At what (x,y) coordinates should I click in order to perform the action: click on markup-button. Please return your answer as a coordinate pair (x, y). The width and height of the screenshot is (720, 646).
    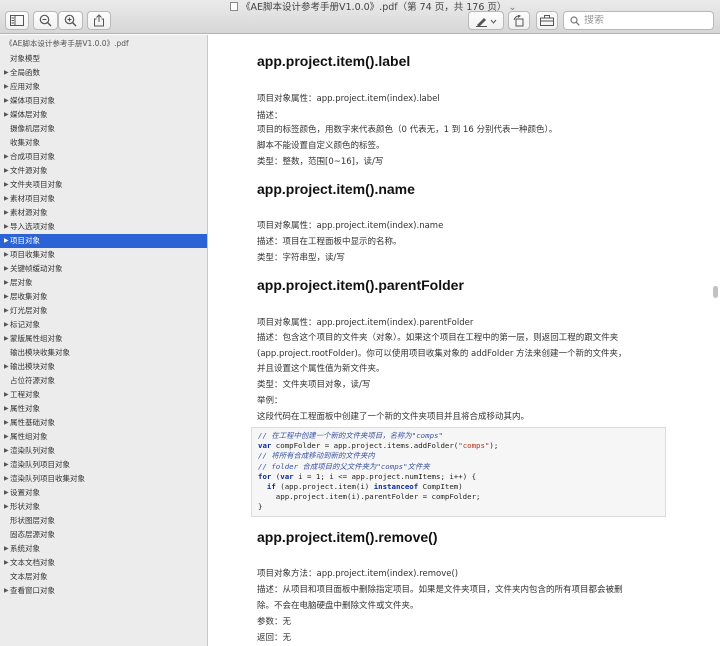
    Looking at the image, I should click on (486, 20).